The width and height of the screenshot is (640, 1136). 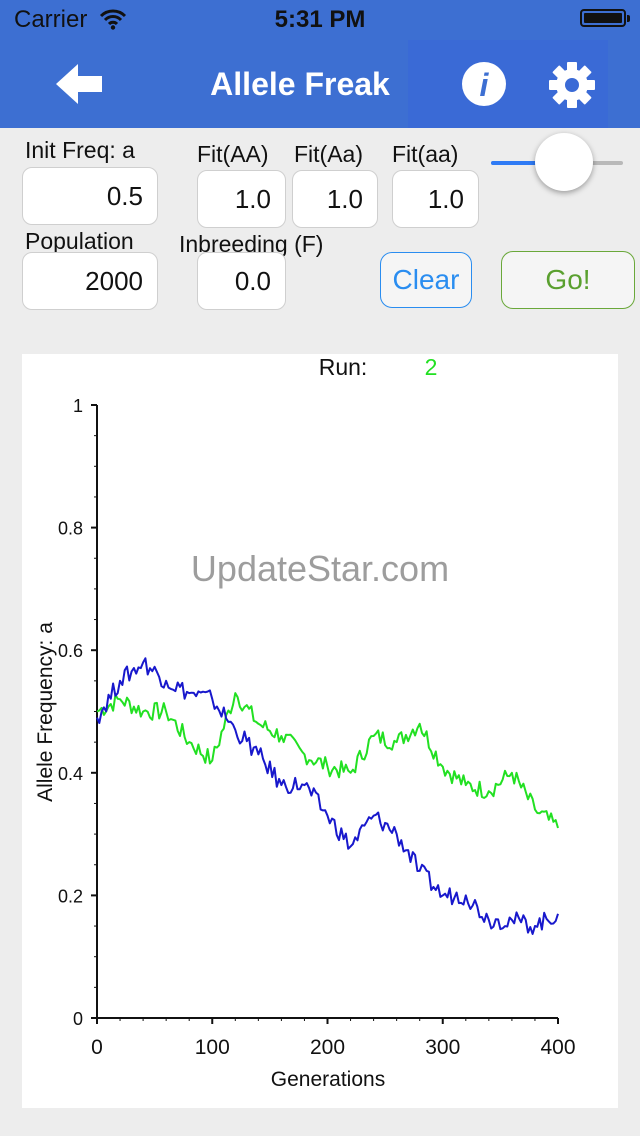 I want to click on fit-aa-label: Fit(aa), so click(x=425, y=154).